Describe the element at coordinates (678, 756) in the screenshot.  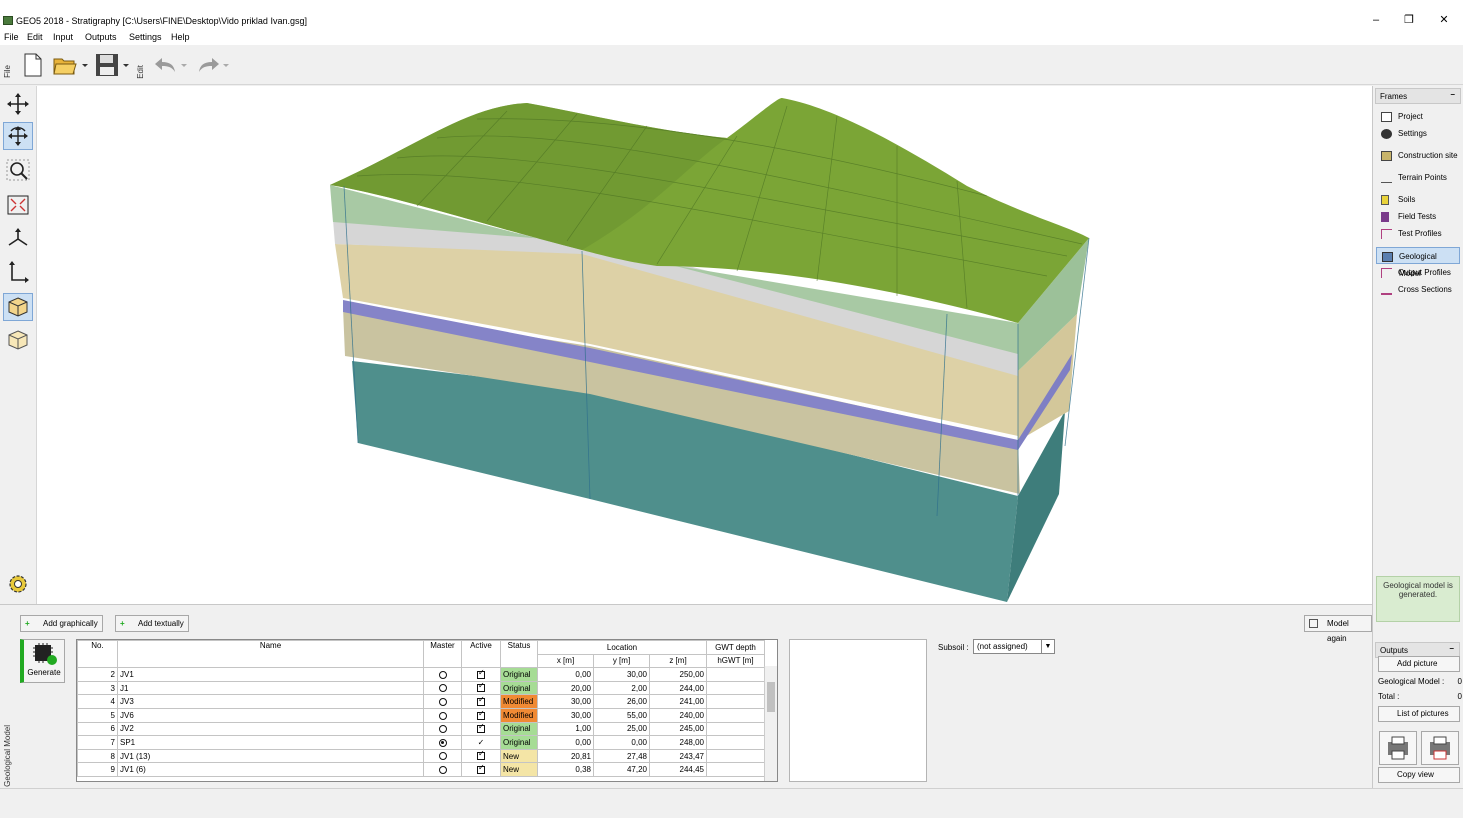
I see `cell-z: 243,47` at that location.